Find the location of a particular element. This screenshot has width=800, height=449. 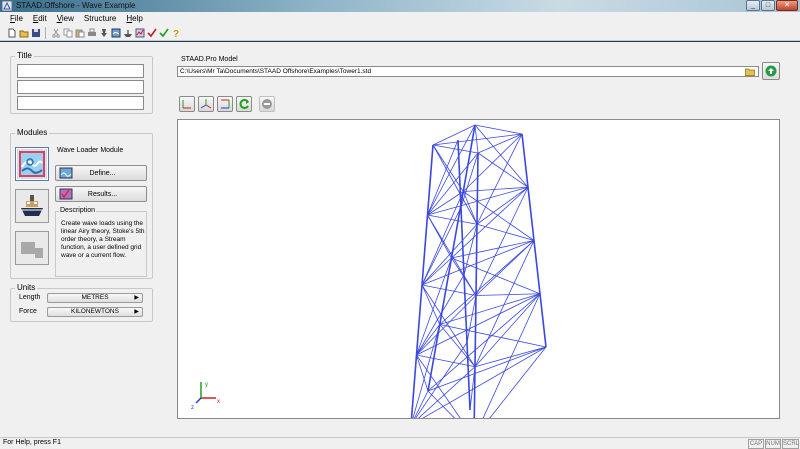

length-unit-value: METRES is located at coordinates (95, 297).